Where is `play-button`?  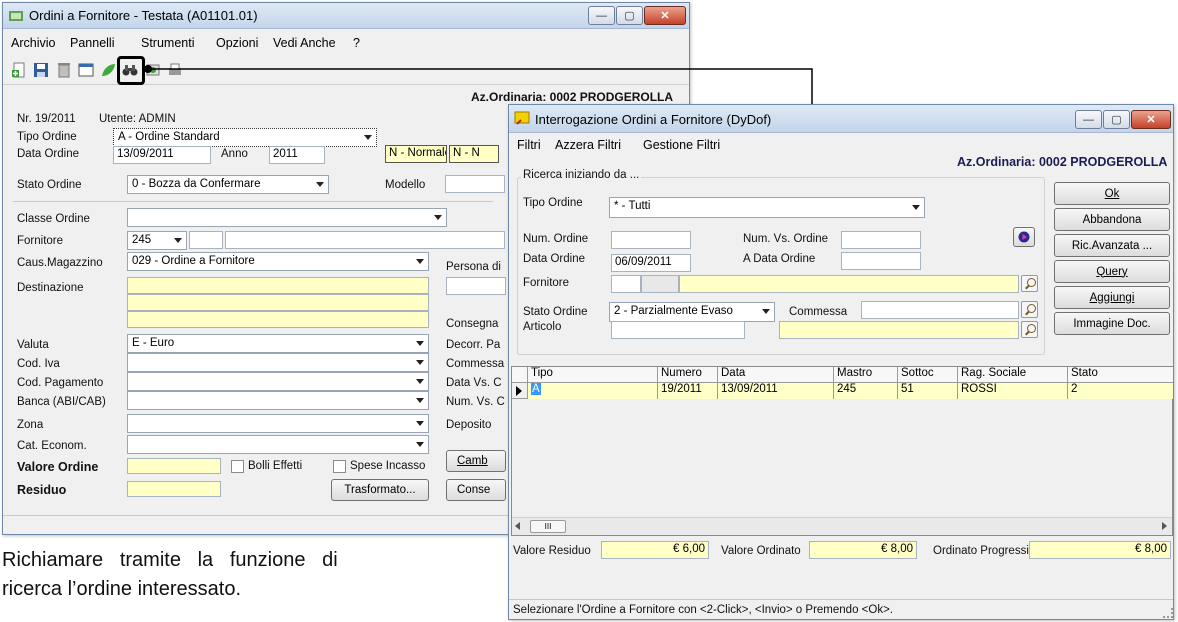 play-button is located at coordinates (1024, 237).